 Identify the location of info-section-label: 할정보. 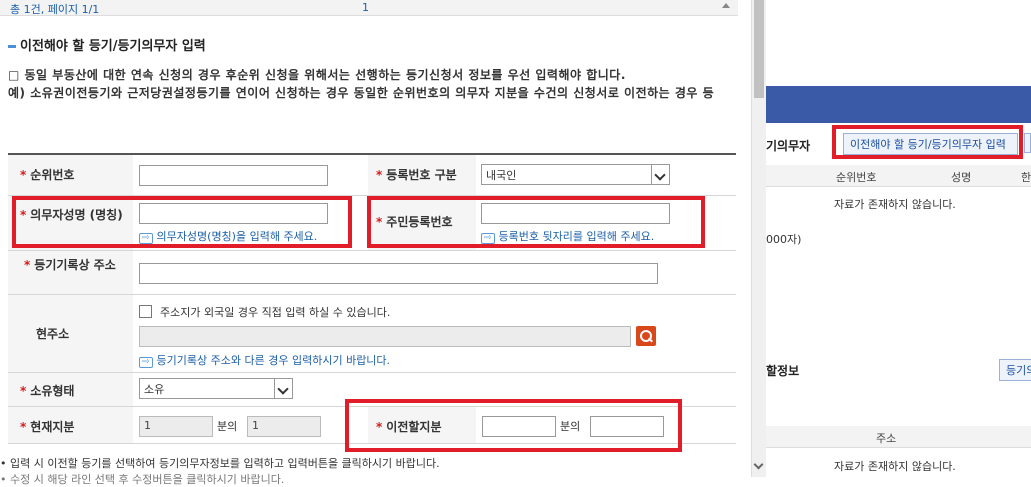
(783, 371).